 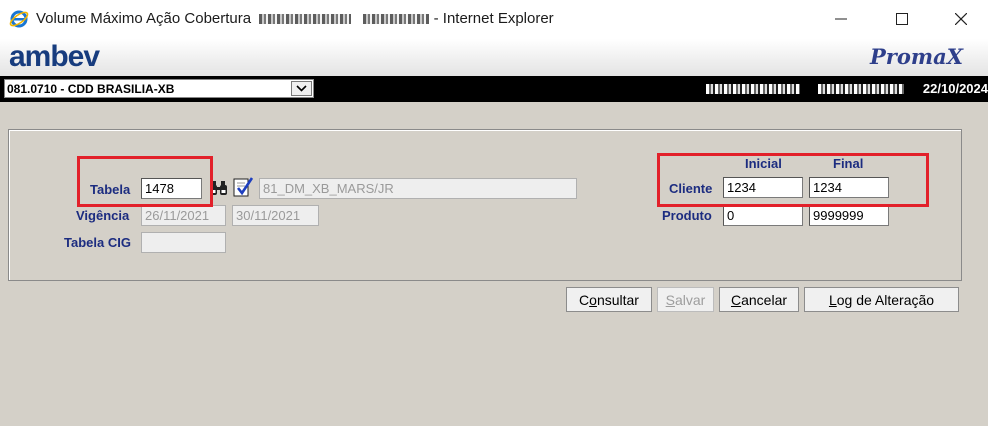 I want to click on vigencia-start-field, so click(x=183, y=215).